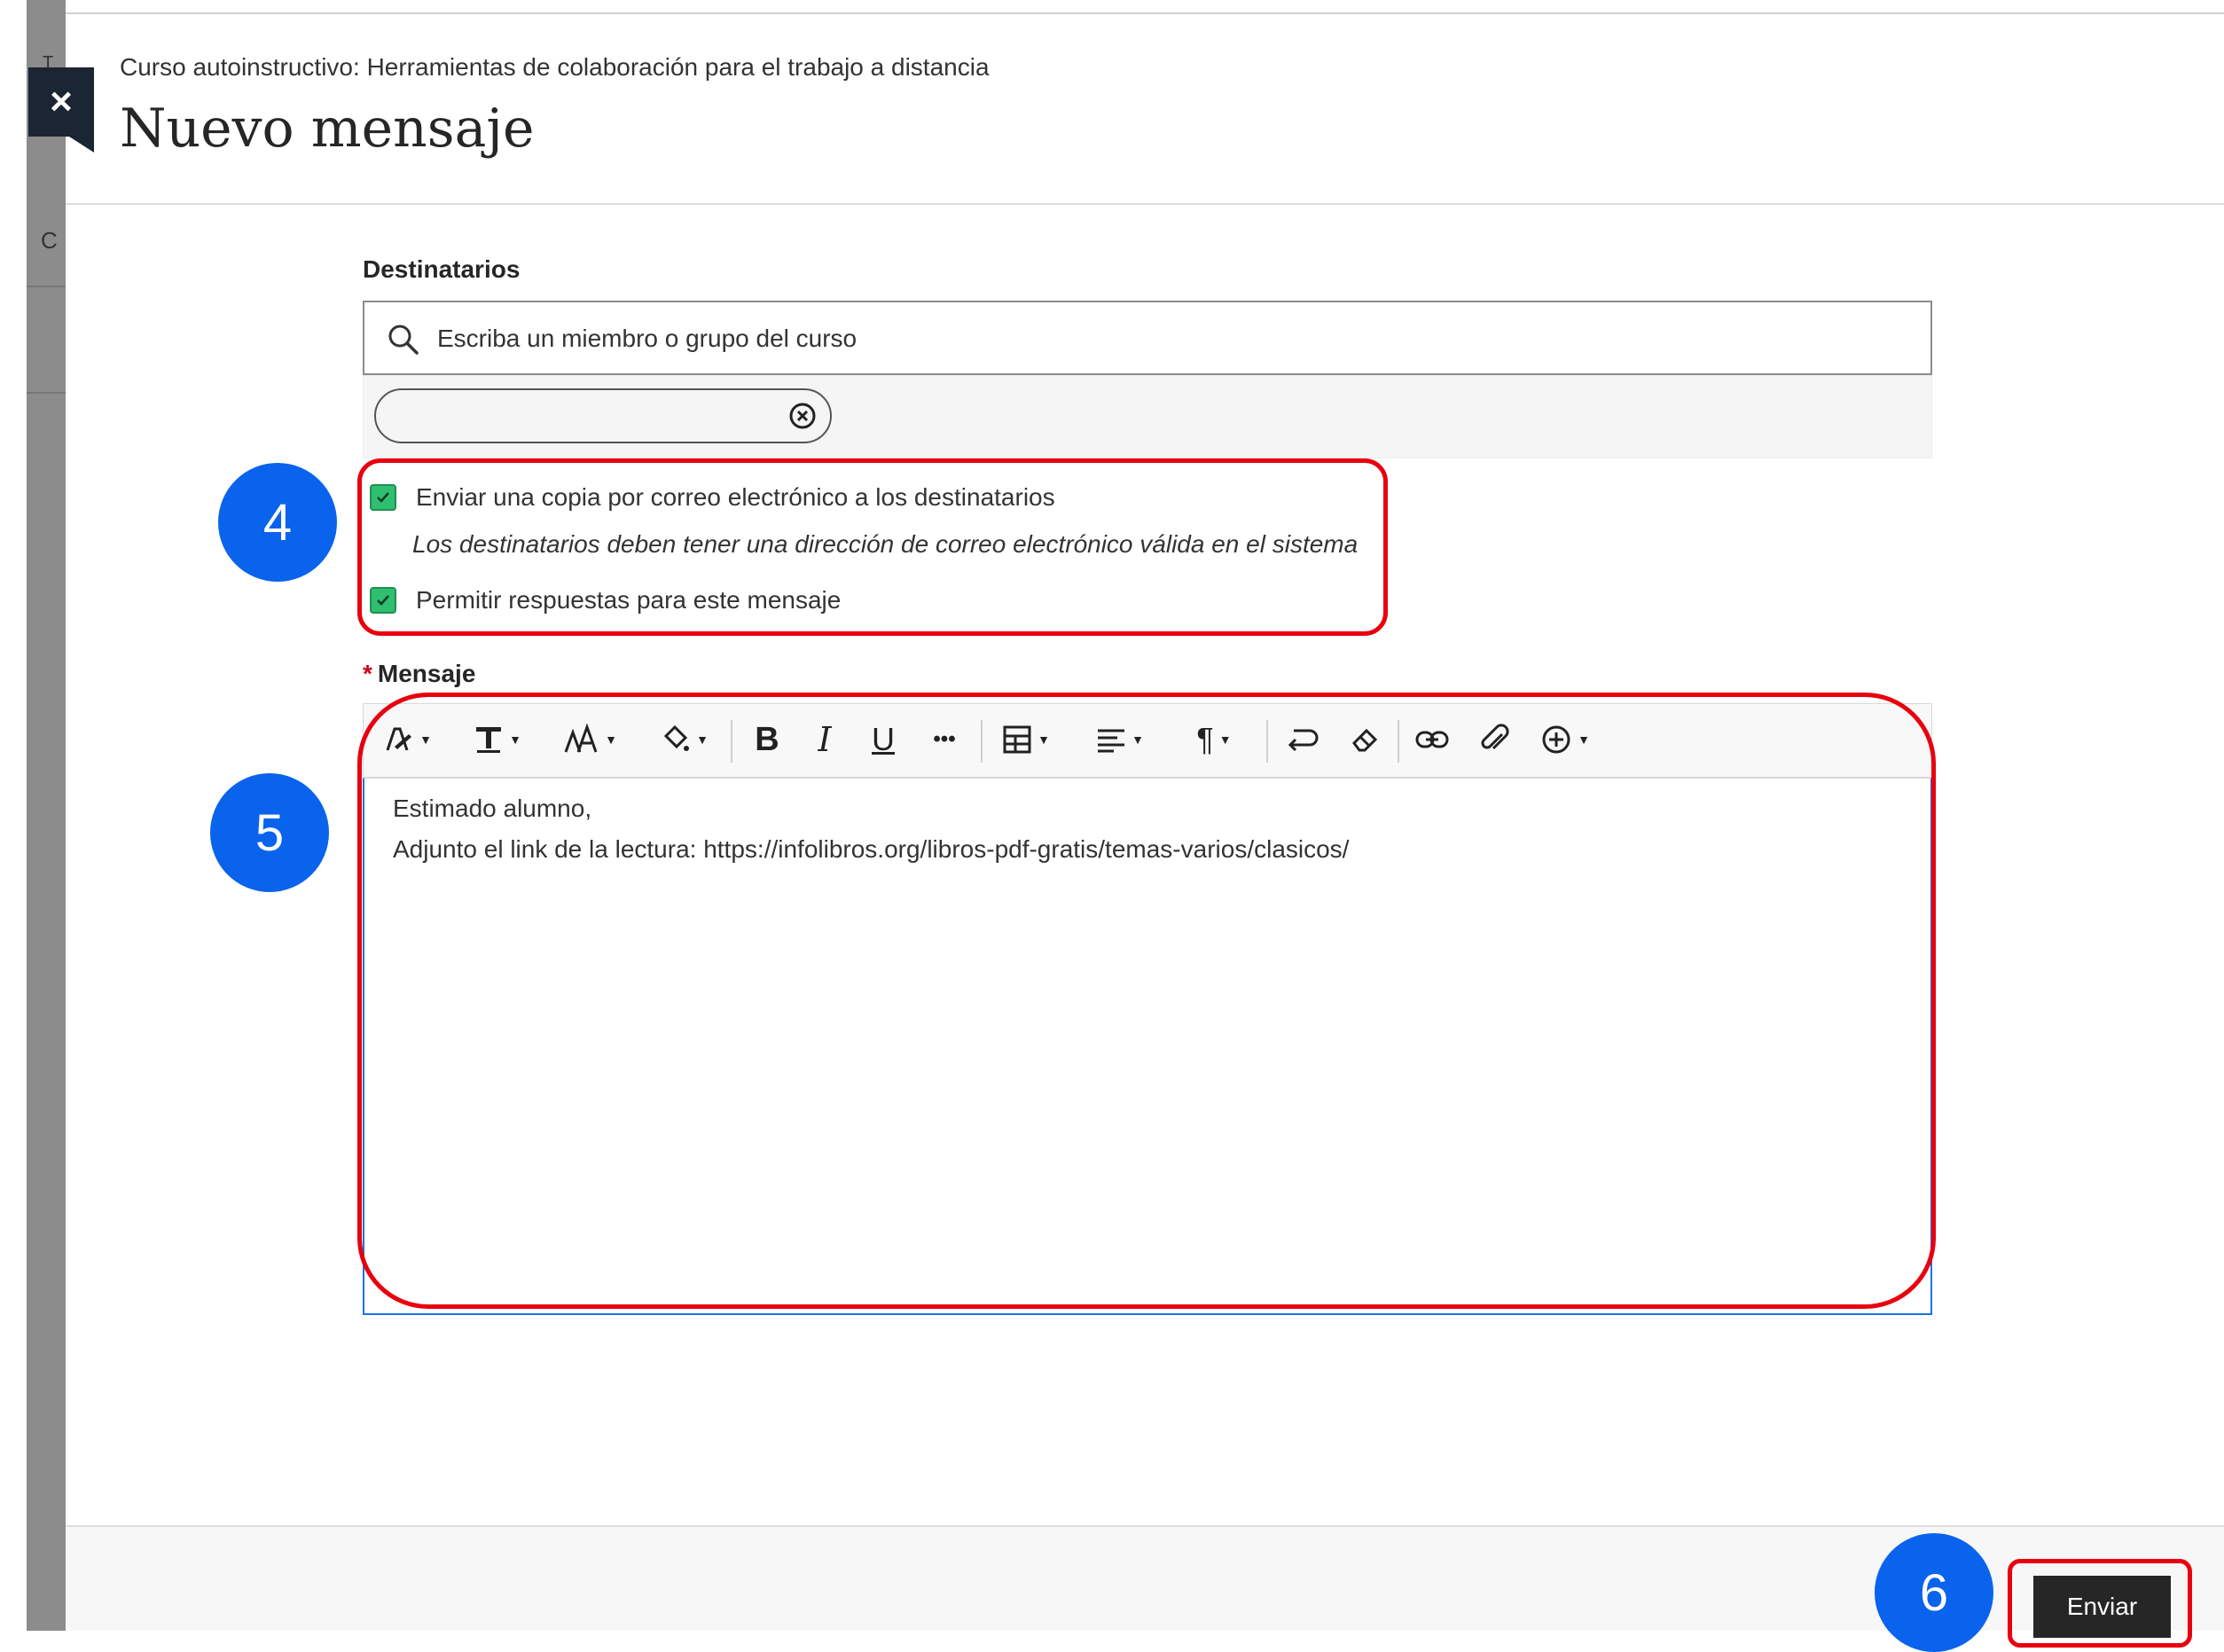 The width and height of the screenshot is (2224, 1652). What do you see at coordinates (872, 547) in the screenshot?
I see `annotation-highlight-options` at bounding box center [872, 547].